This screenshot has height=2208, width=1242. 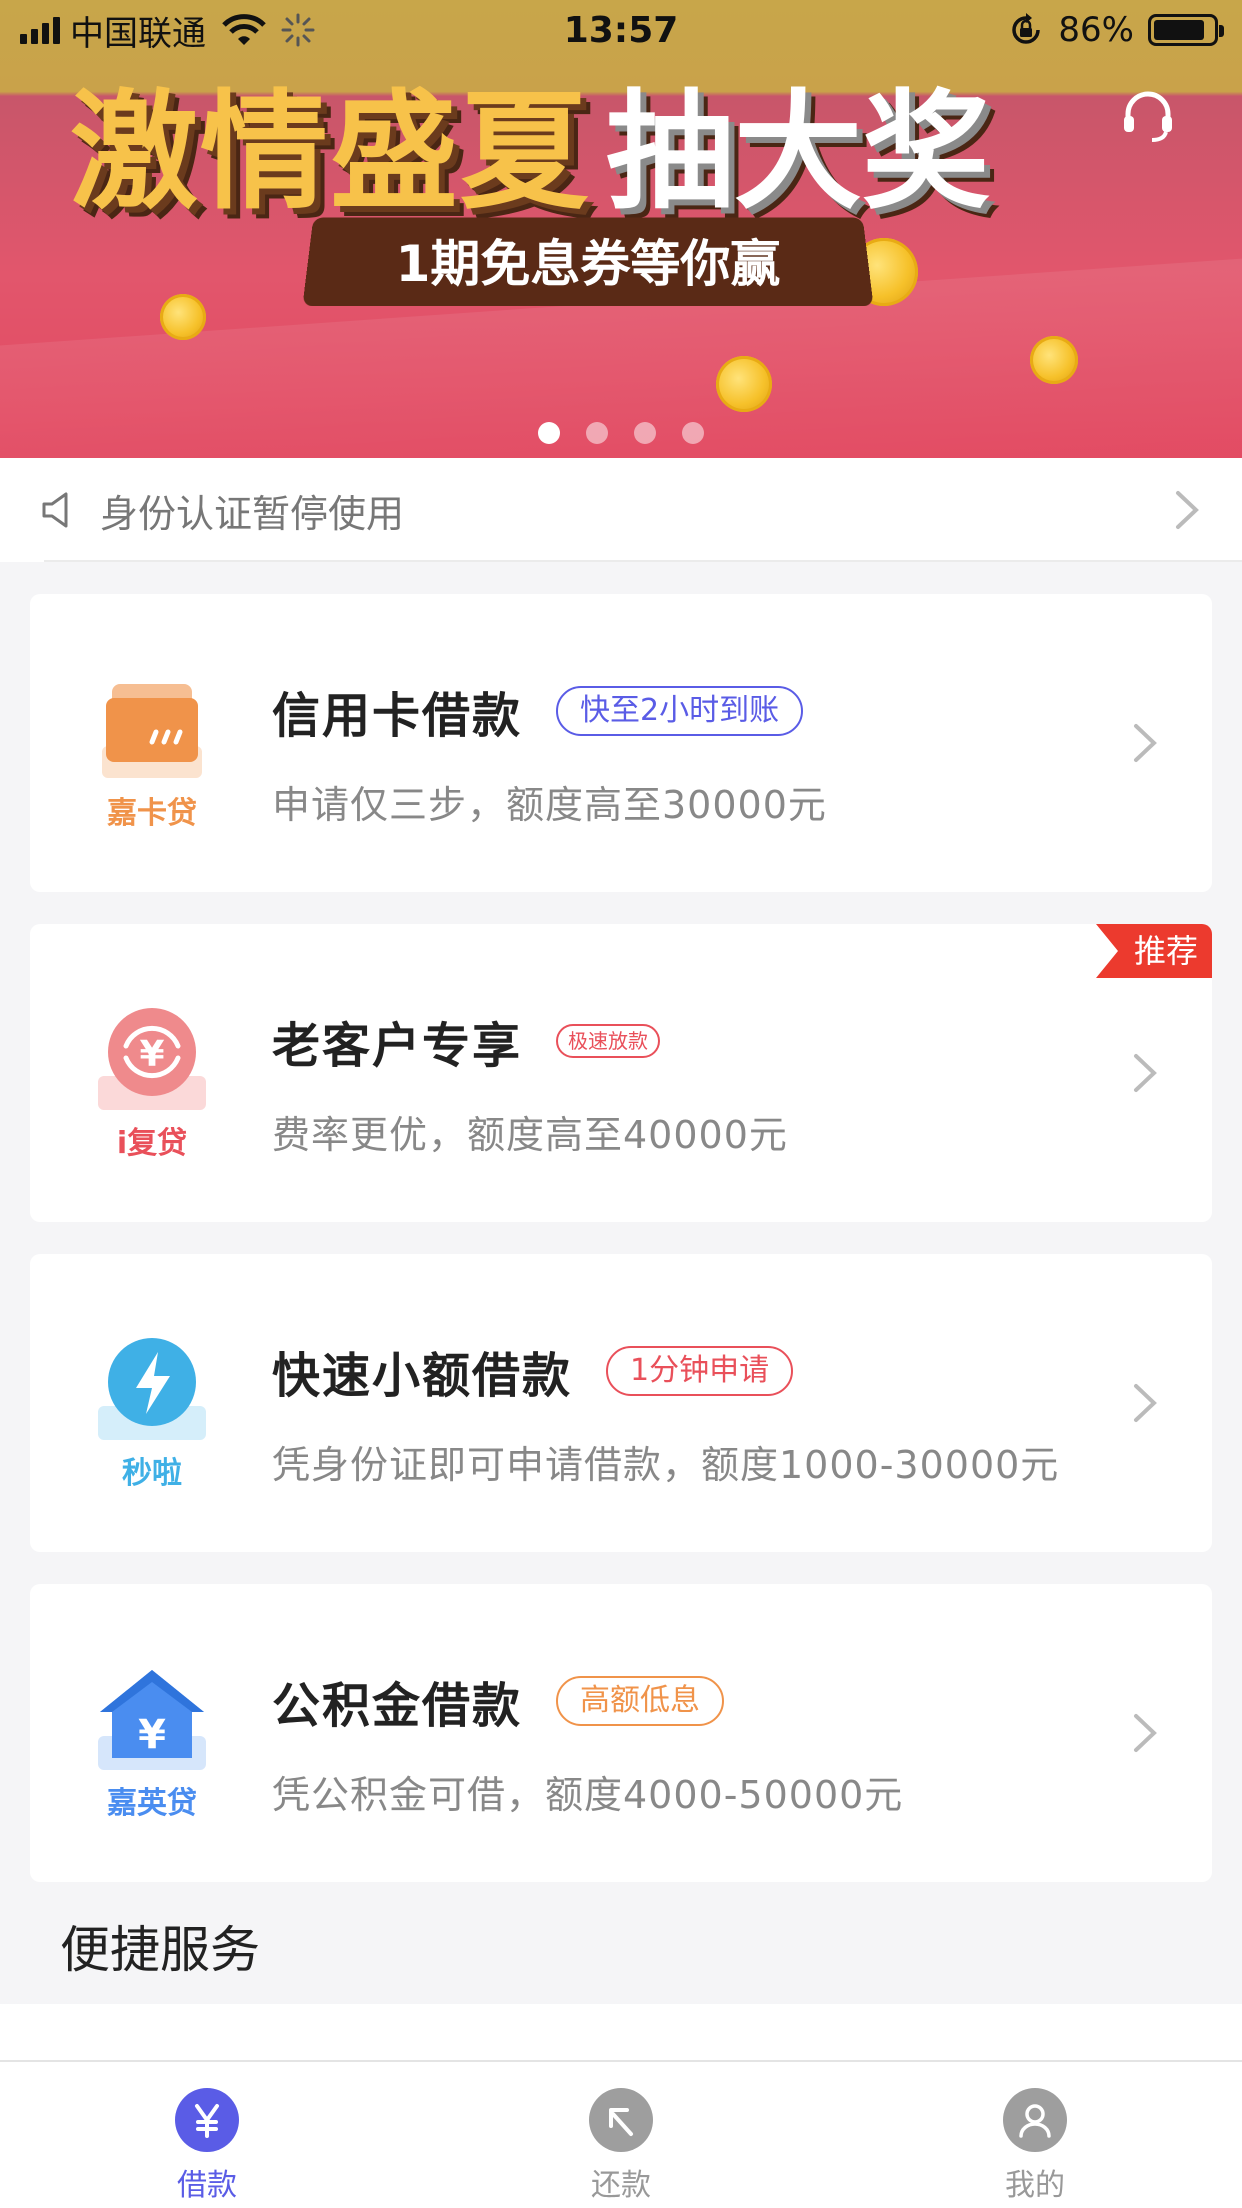 What do you see at coordinates (621, 1073) in the screenshot?
I see `loan-card-returning-customer: 推荐 ¥ i复贷 老客户专享 极速放款 费率更优，额度高至40000元` at bounding box center [621, 1073].